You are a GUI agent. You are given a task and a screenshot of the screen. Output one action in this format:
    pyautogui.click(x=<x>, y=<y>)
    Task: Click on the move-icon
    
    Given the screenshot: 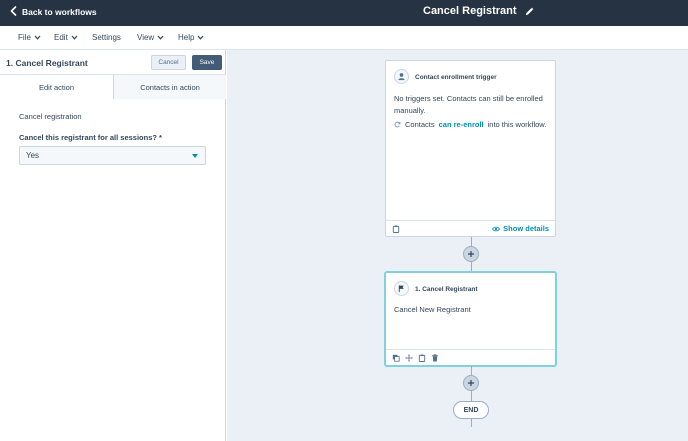 What is the action you would take?
    pyautogui.click(x=409, y=358)
    